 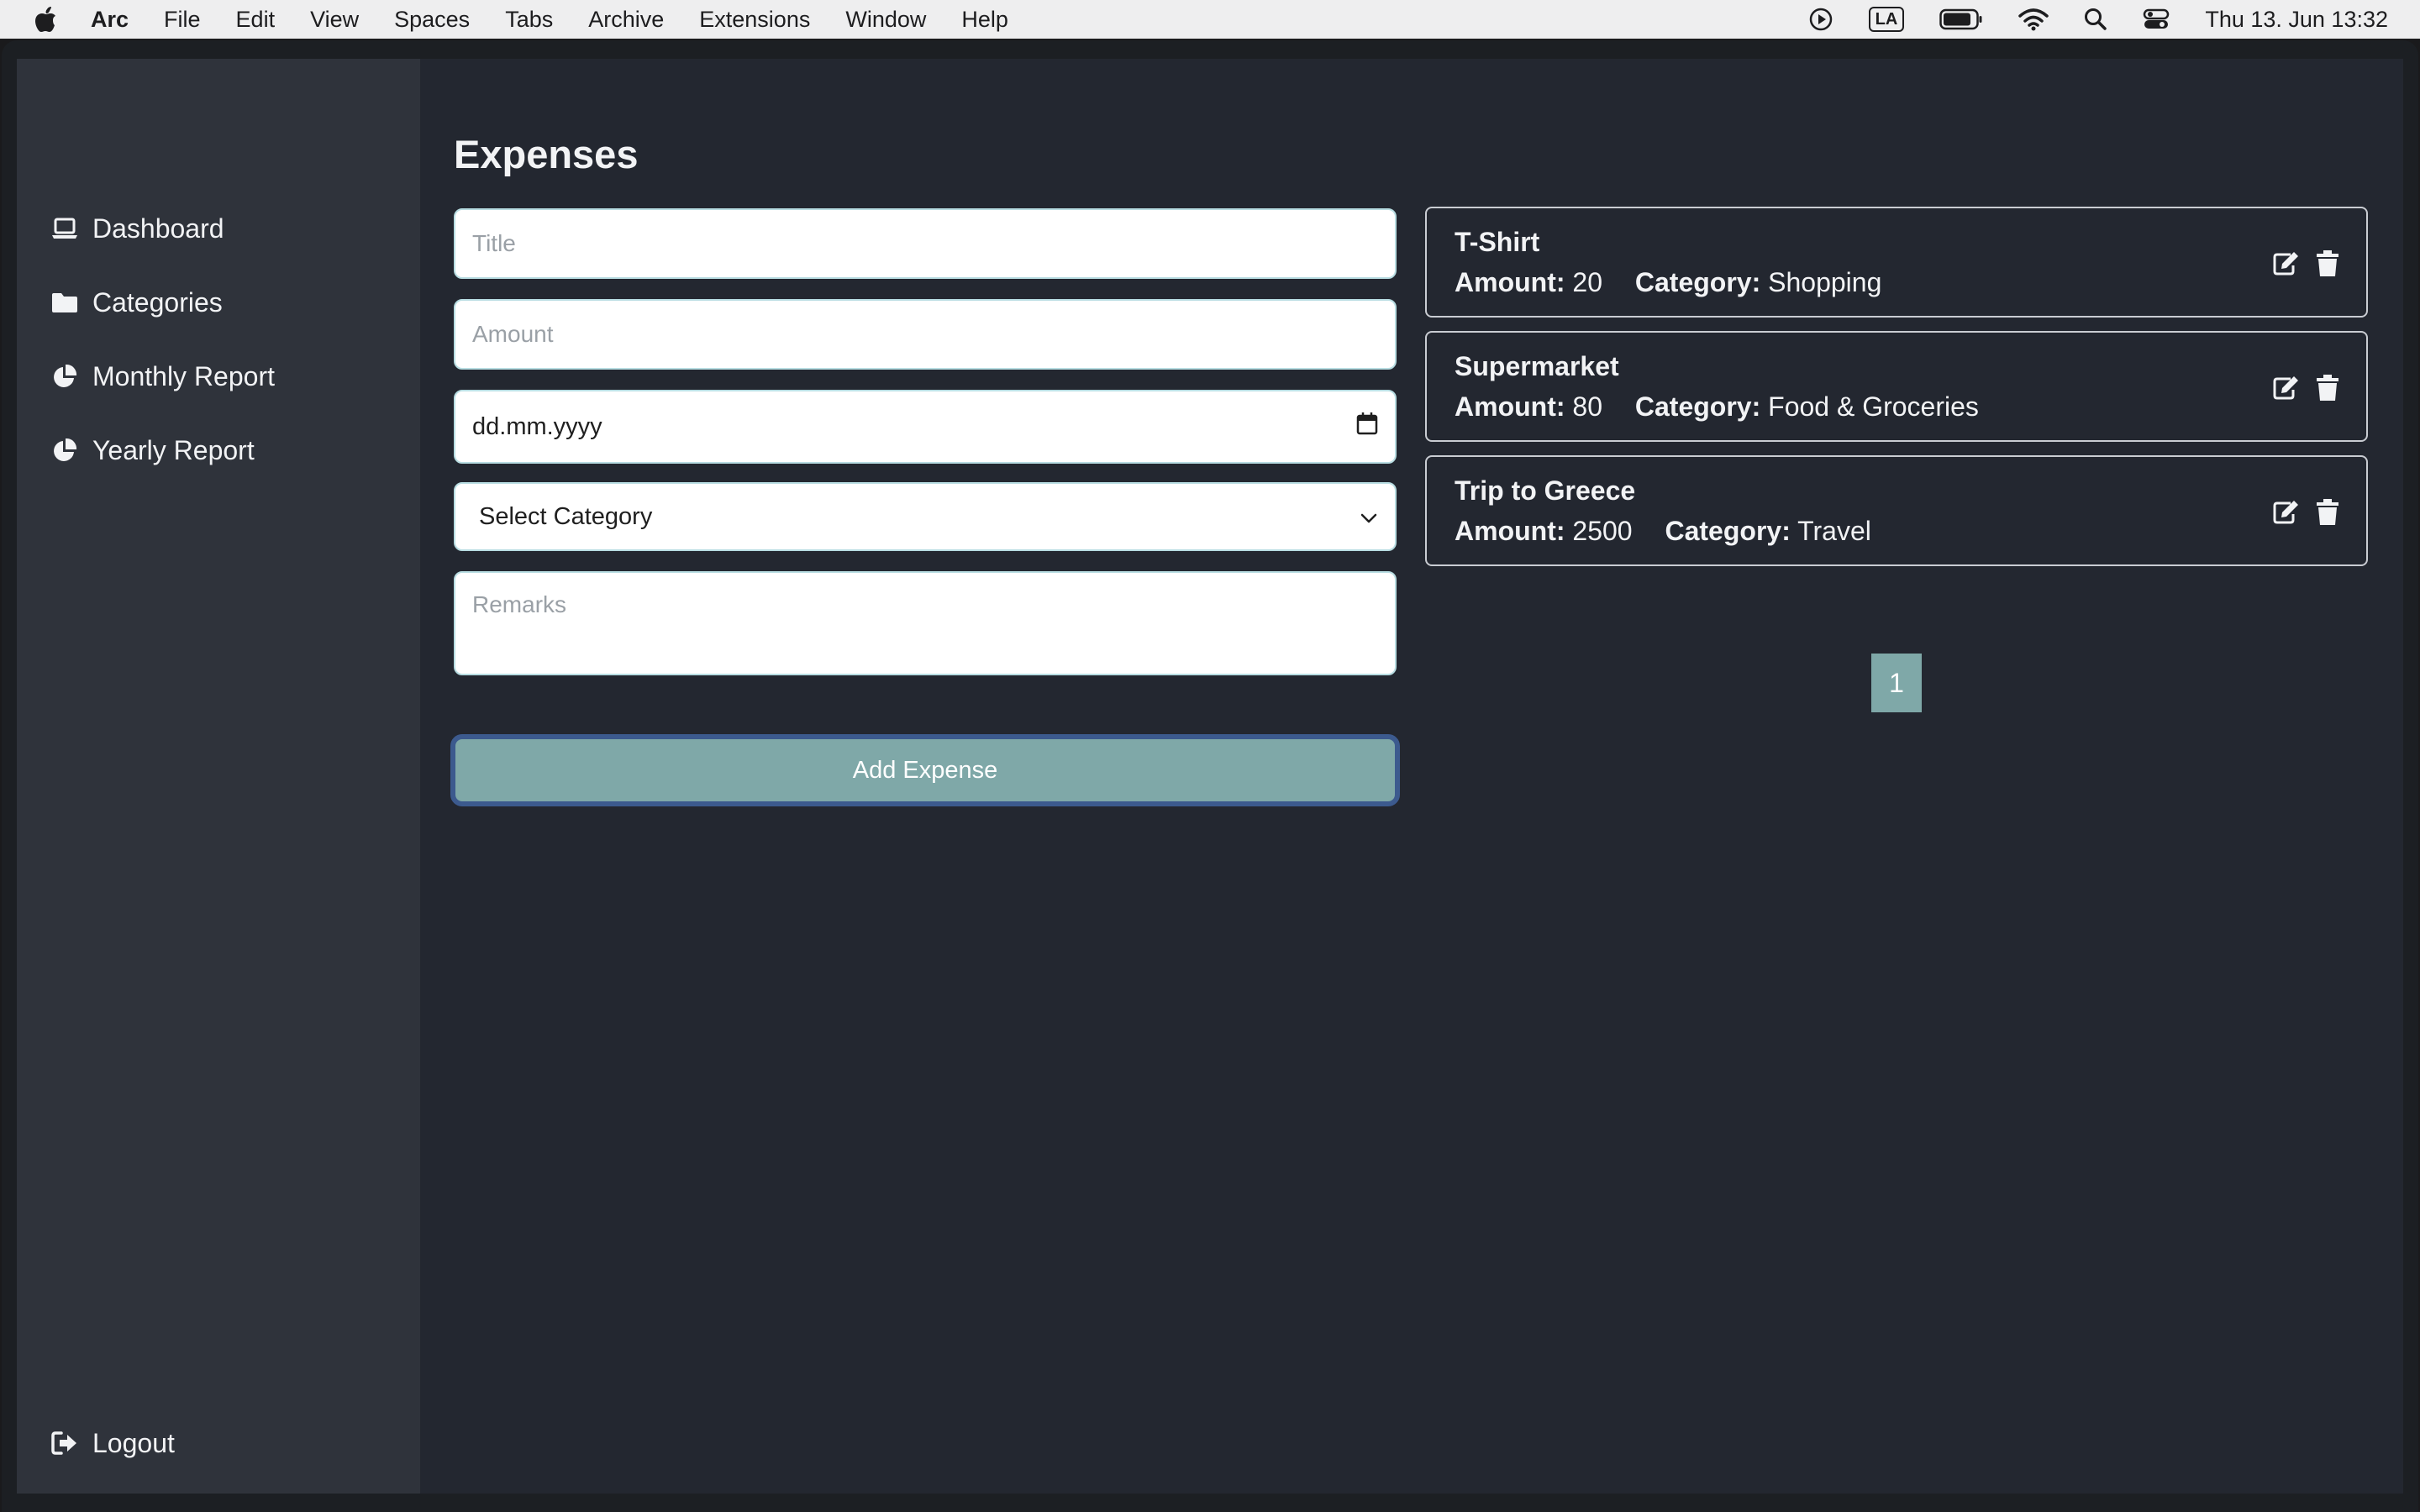 I want to click on sidebar-item-label: Categories, so click(x=157, y=302).